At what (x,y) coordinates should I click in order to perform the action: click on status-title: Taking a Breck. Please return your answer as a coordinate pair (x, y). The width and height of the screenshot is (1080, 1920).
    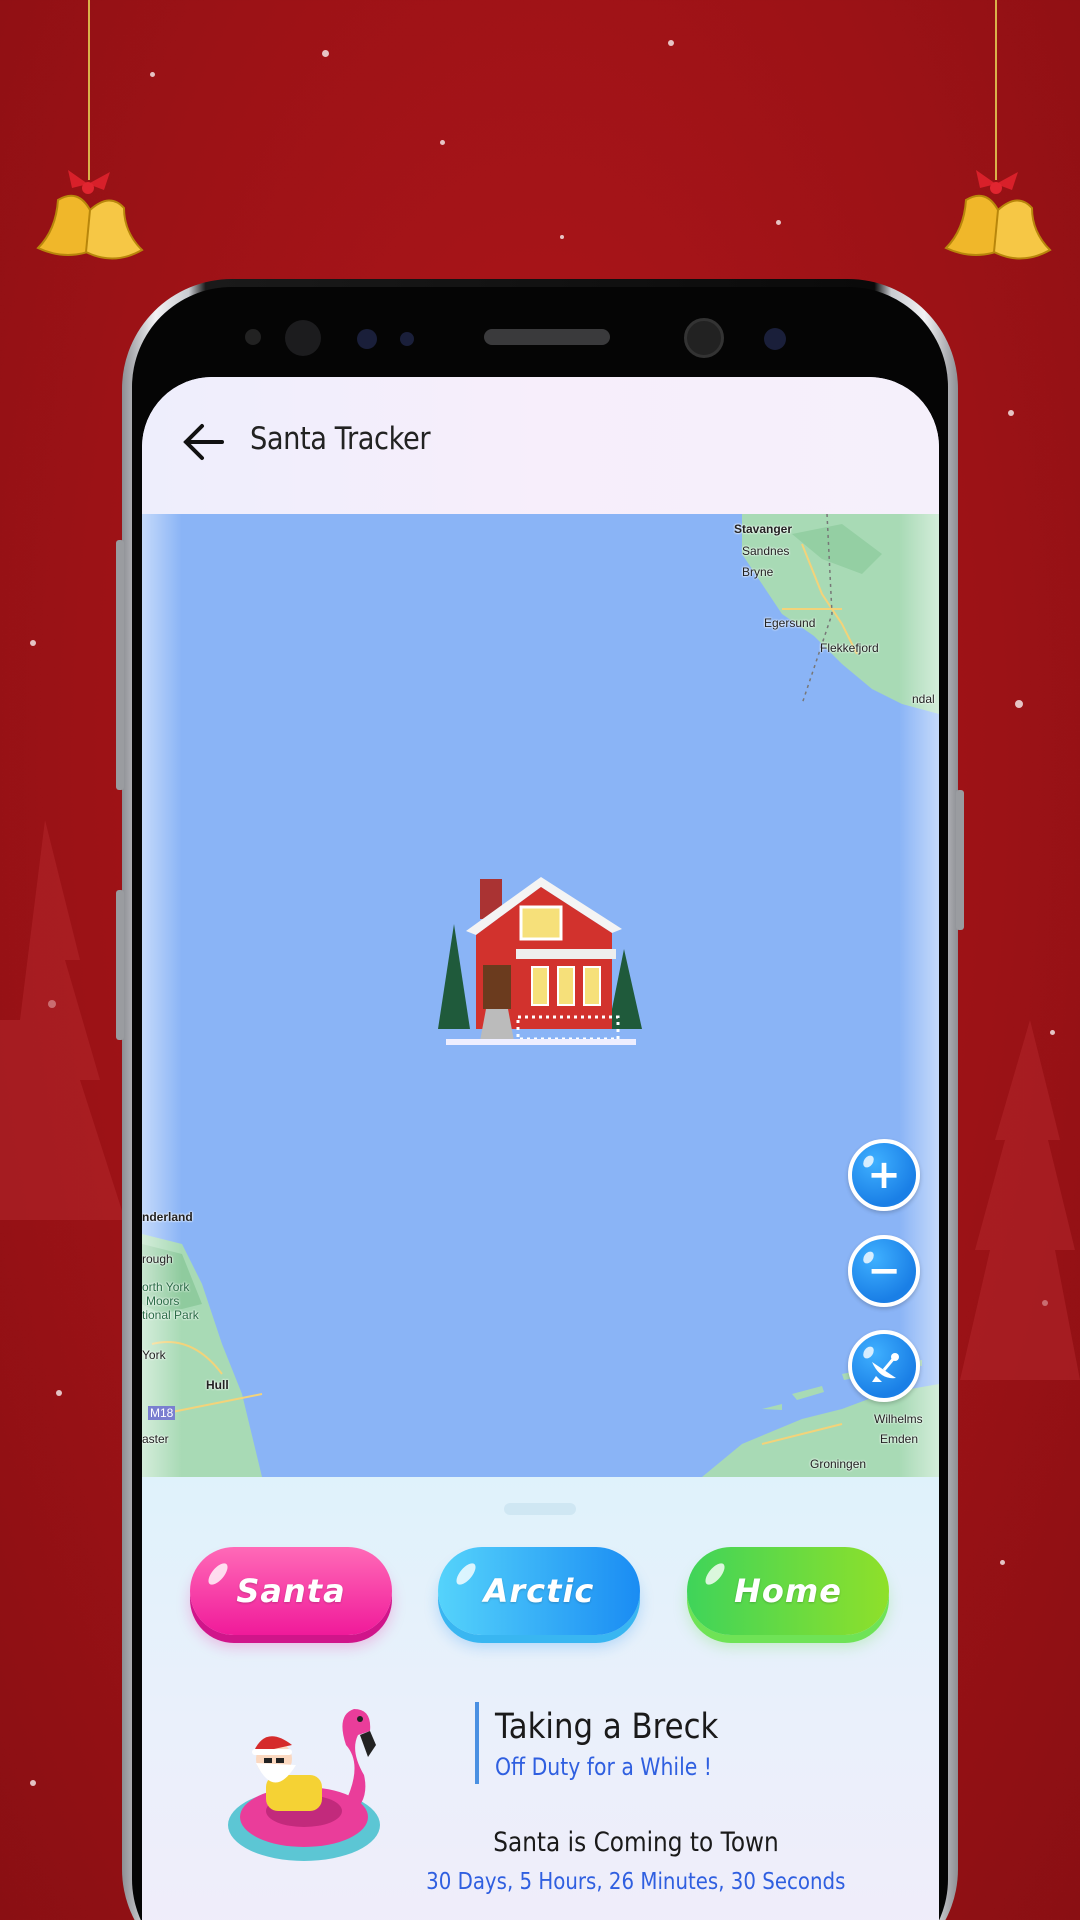
    Looking at the image, I should click on (607, 1727).